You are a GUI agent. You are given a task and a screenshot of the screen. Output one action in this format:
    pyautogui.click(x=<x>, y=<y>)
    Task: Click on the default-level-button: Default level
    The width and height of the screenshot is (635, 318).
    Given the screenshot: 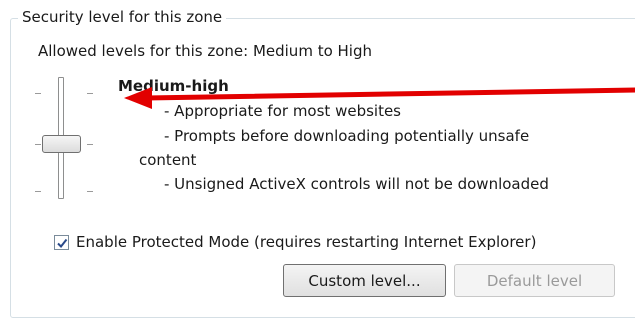 What is the action you would take?
    pyautogui.click(x=534, y=280)
    